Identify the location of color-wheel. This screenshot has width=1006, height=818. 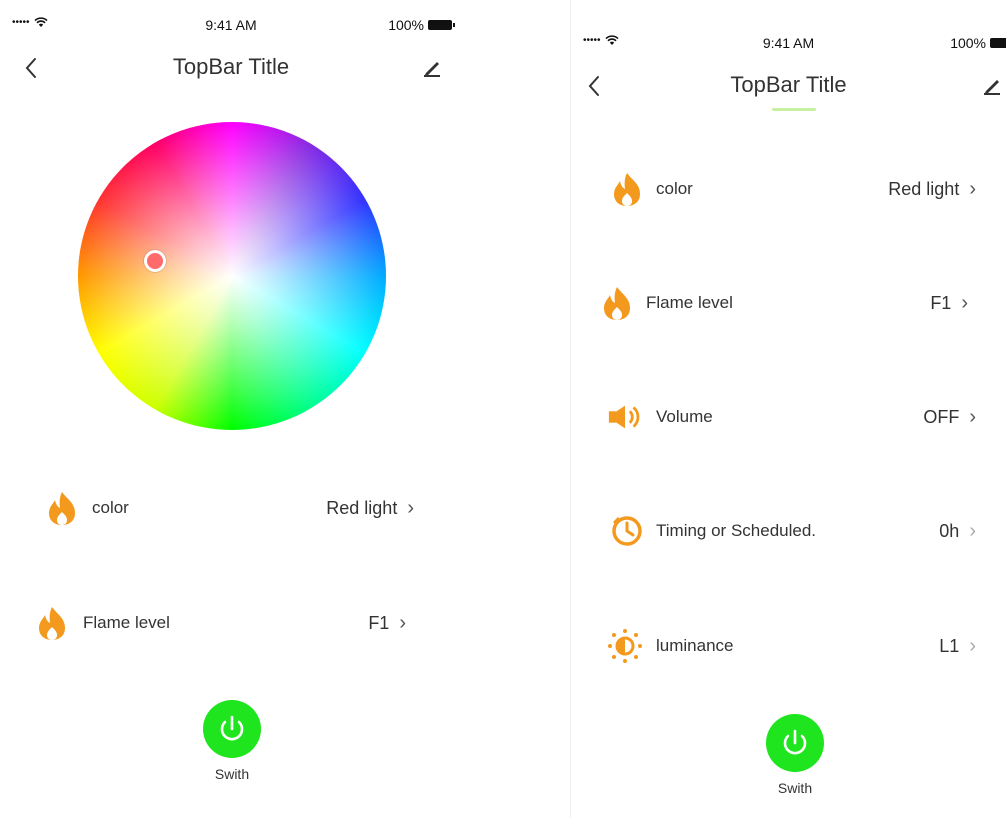
(232, 276).